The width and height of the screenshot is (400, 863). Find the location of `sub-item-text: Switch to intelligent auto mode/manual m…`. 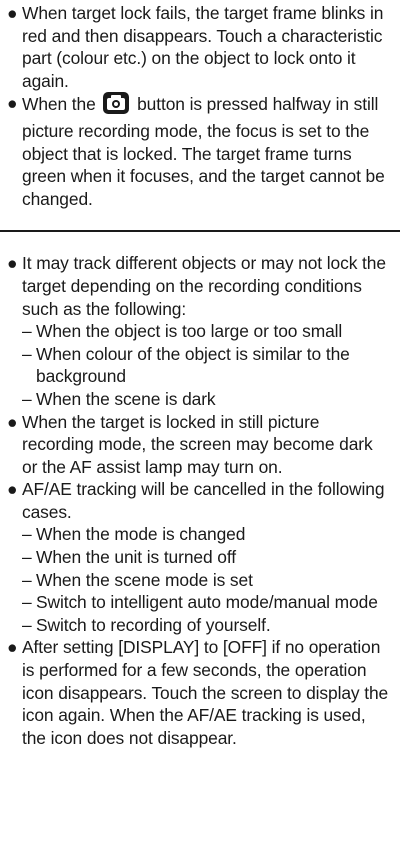

sub-item-text: Switch to intelligent auto mode/manual m… is located at coordinates (207, 602).